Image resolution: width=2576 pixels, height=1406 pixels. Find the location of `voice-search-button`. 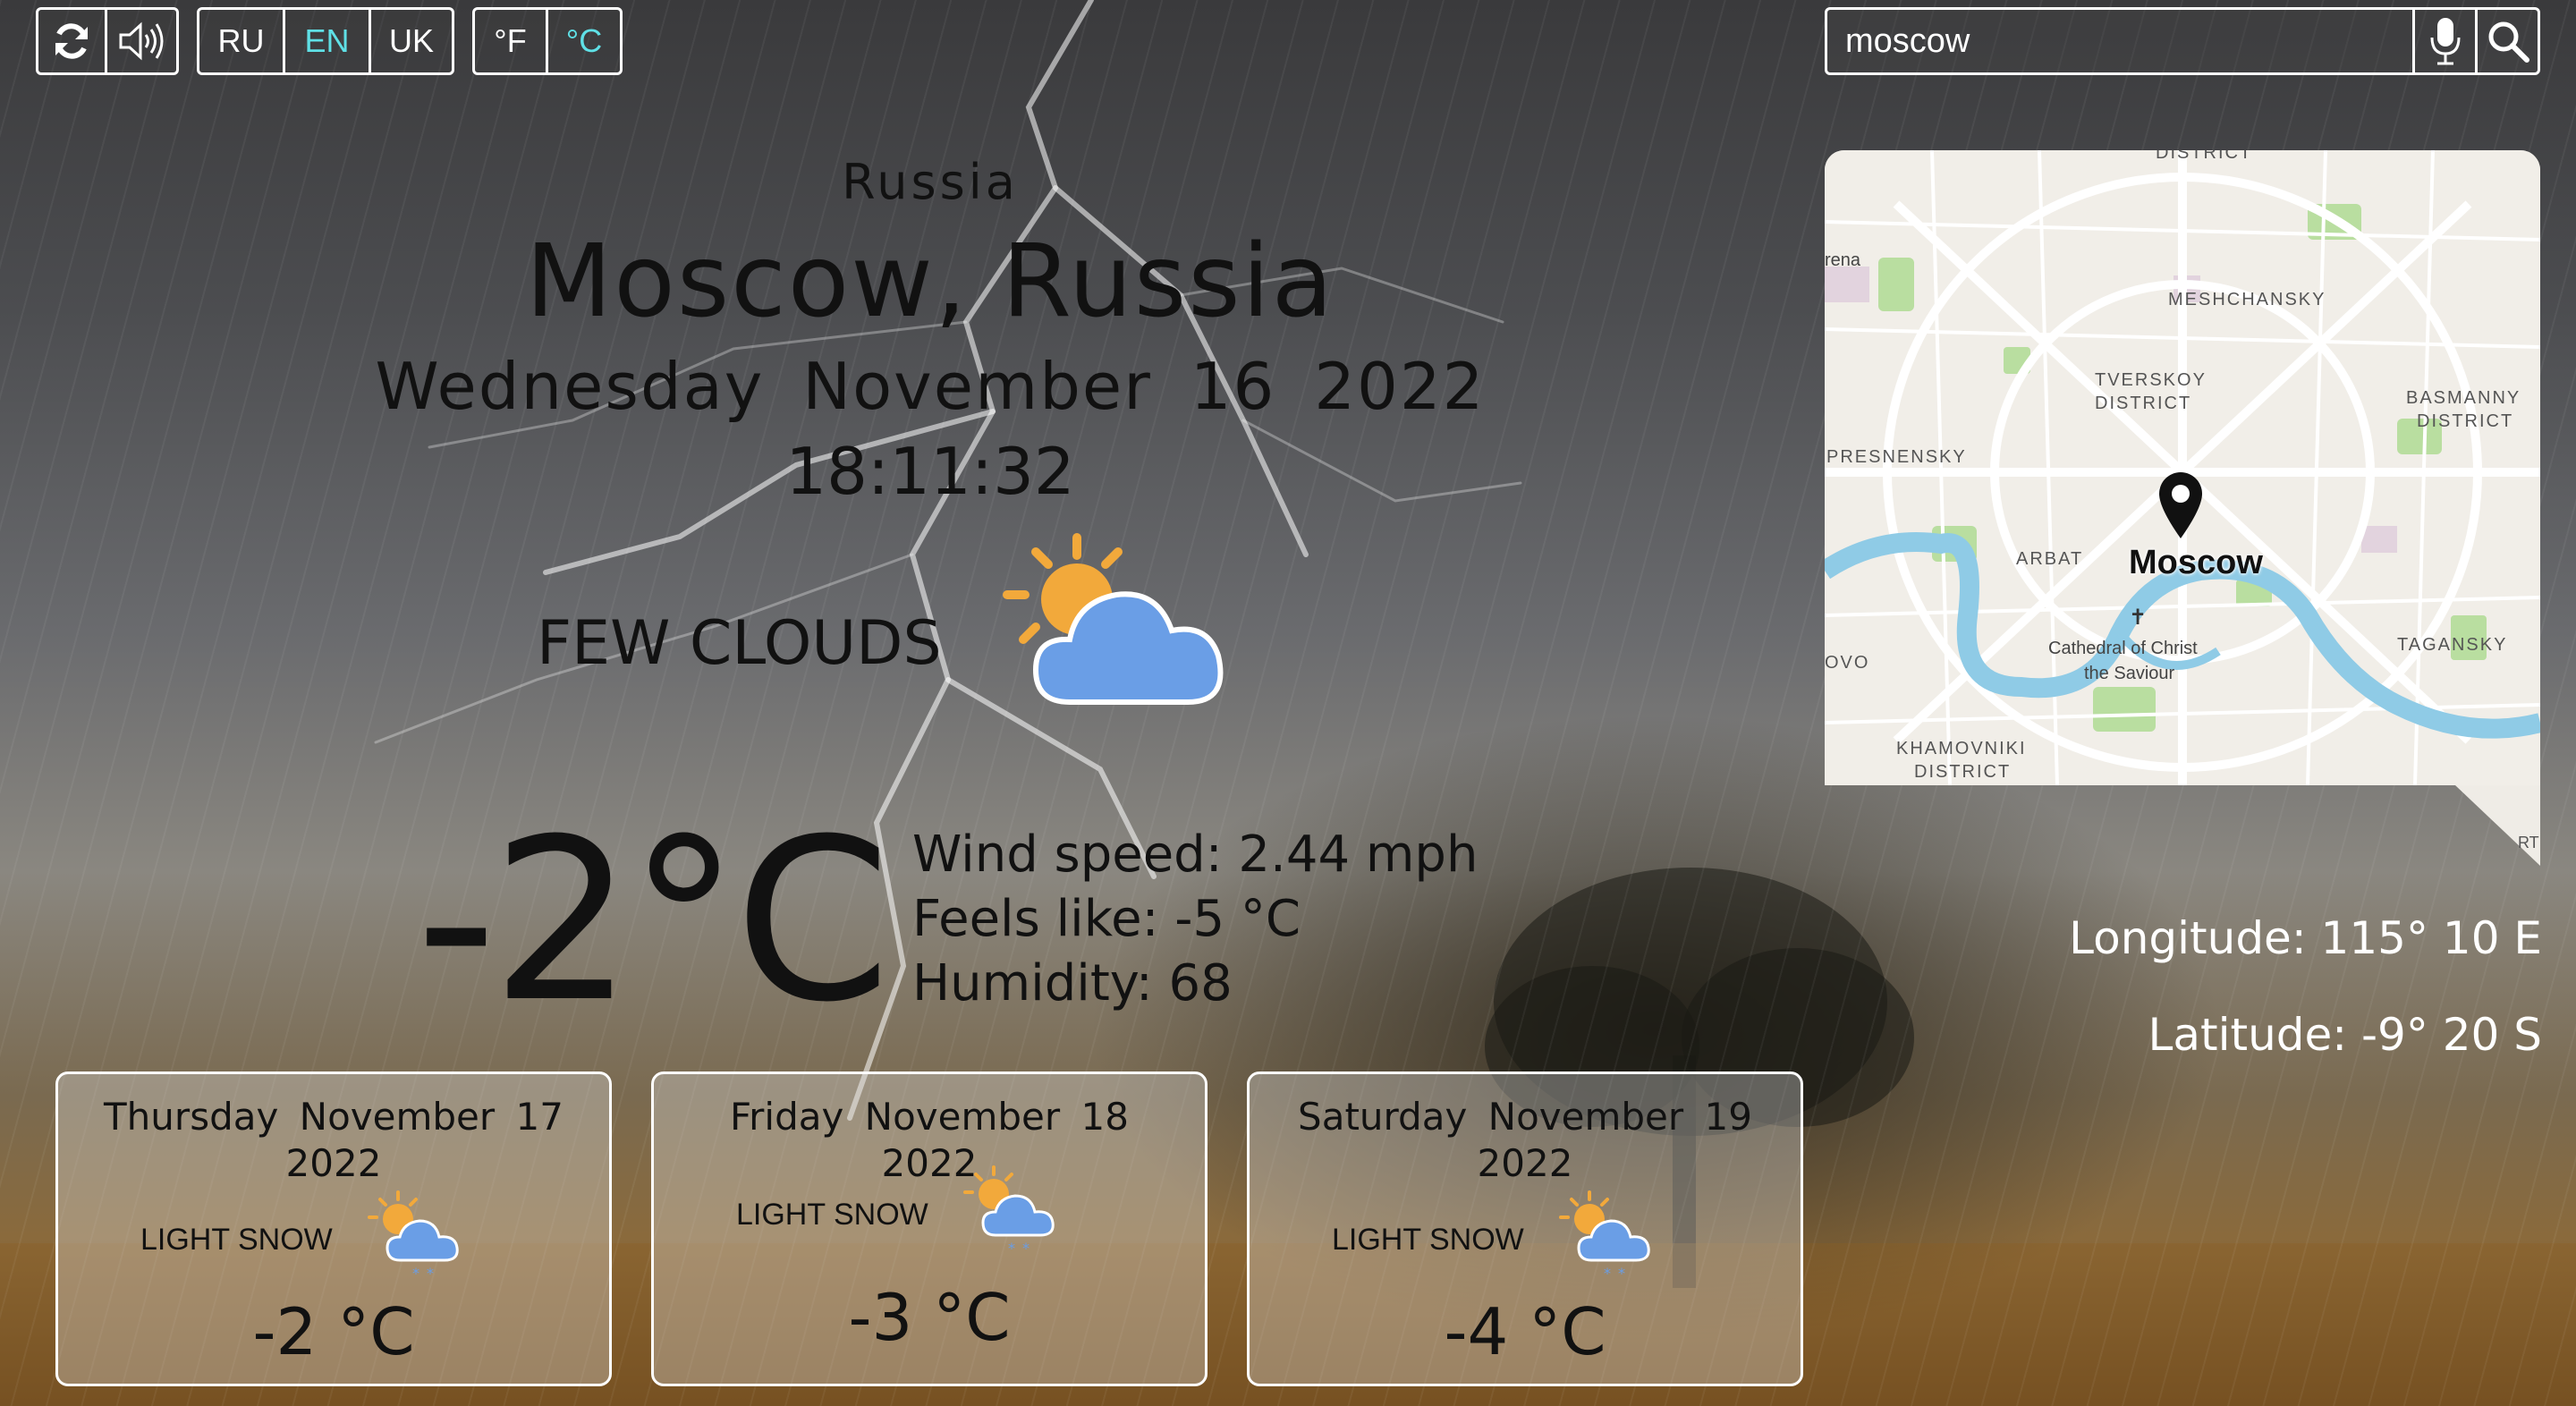

voice-search-button is located at coordinates (2443, 41).